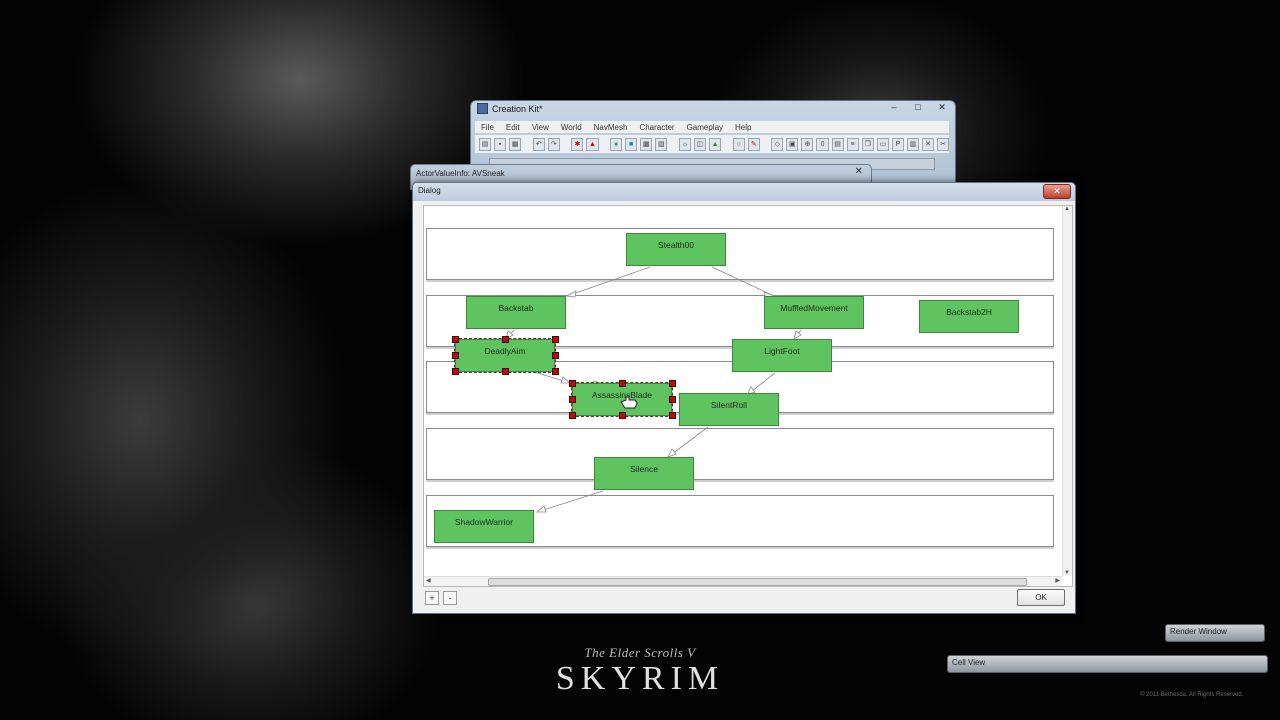  Describe the element at coordinates (969, 312) in the screenshot. I see `perk-label: Backstab2H` at that location.